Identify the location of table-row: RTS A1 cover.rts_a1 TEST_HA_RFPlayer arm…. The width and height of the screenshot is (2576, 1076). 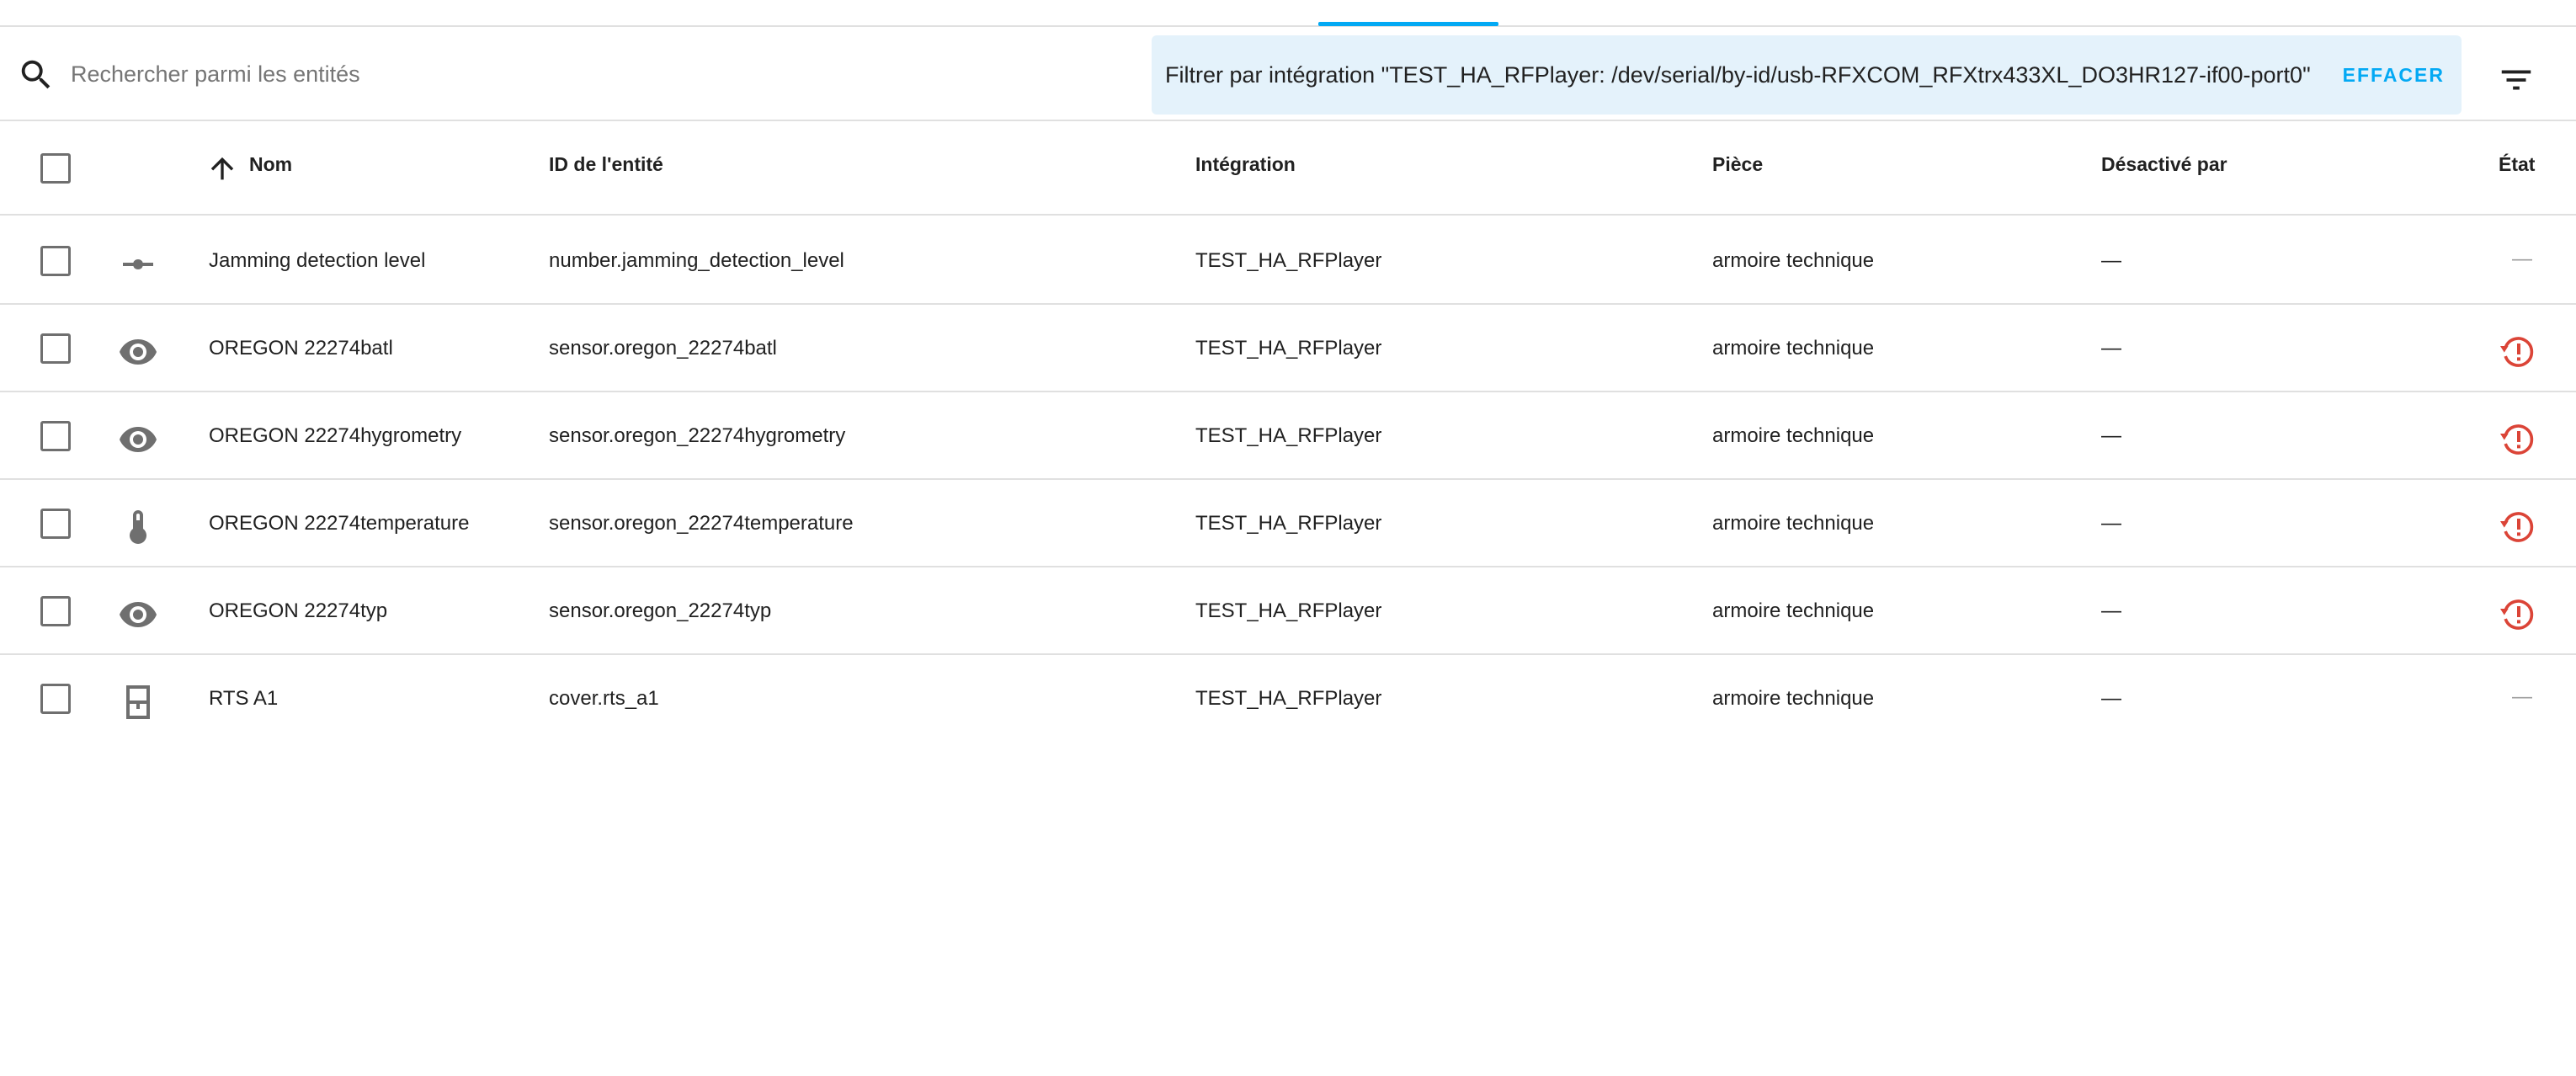
(1288, 699).